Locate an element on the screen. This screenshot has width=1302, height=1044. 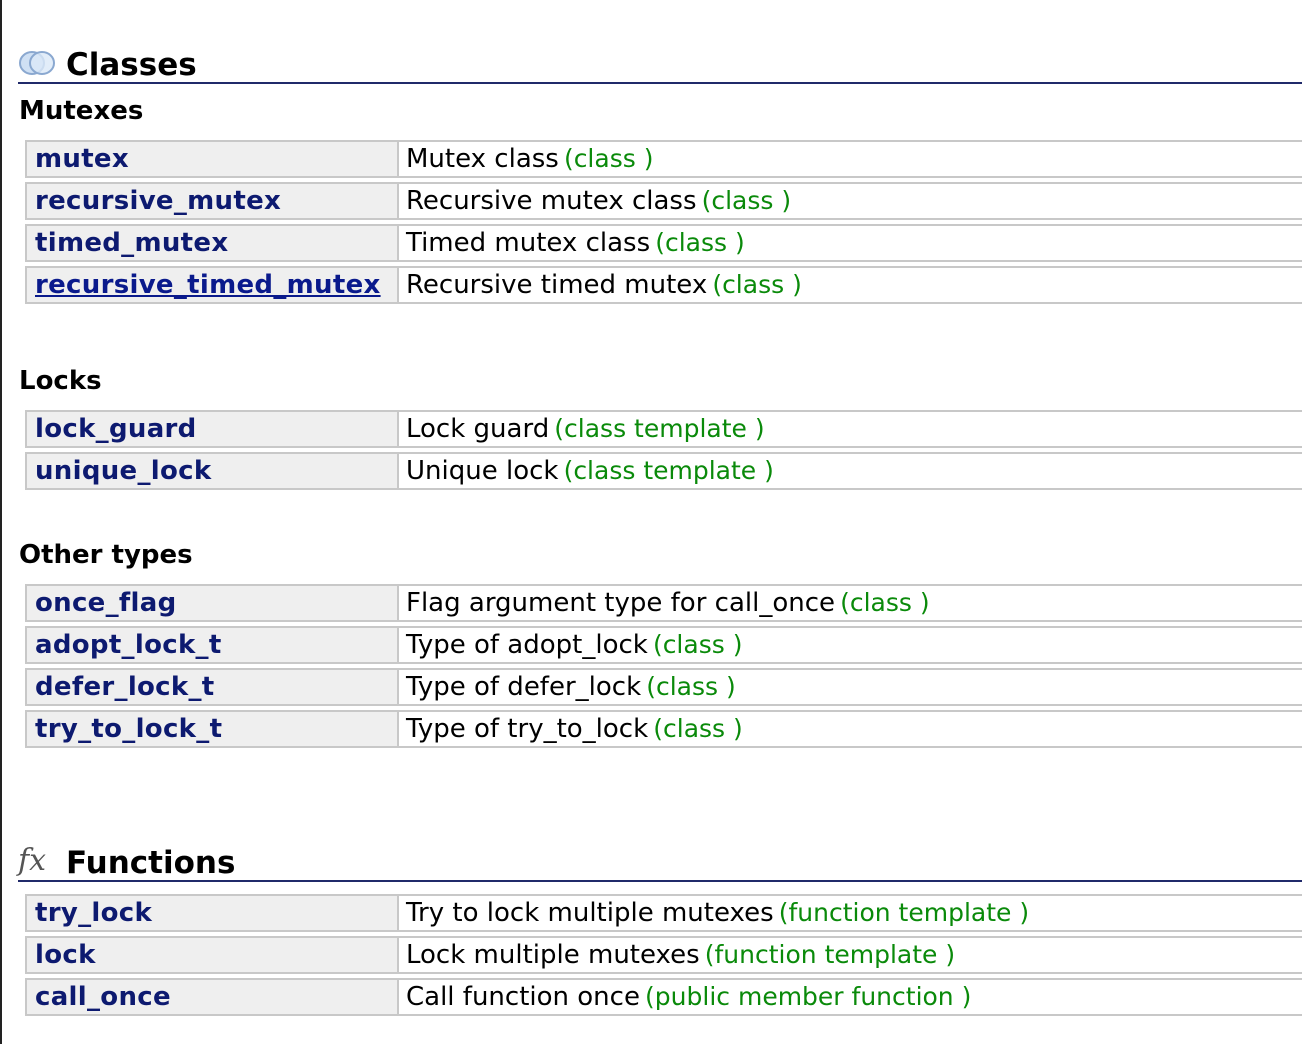
link-try-to-lock-t: try_to_lock_t is located at coordinates (128, 729).